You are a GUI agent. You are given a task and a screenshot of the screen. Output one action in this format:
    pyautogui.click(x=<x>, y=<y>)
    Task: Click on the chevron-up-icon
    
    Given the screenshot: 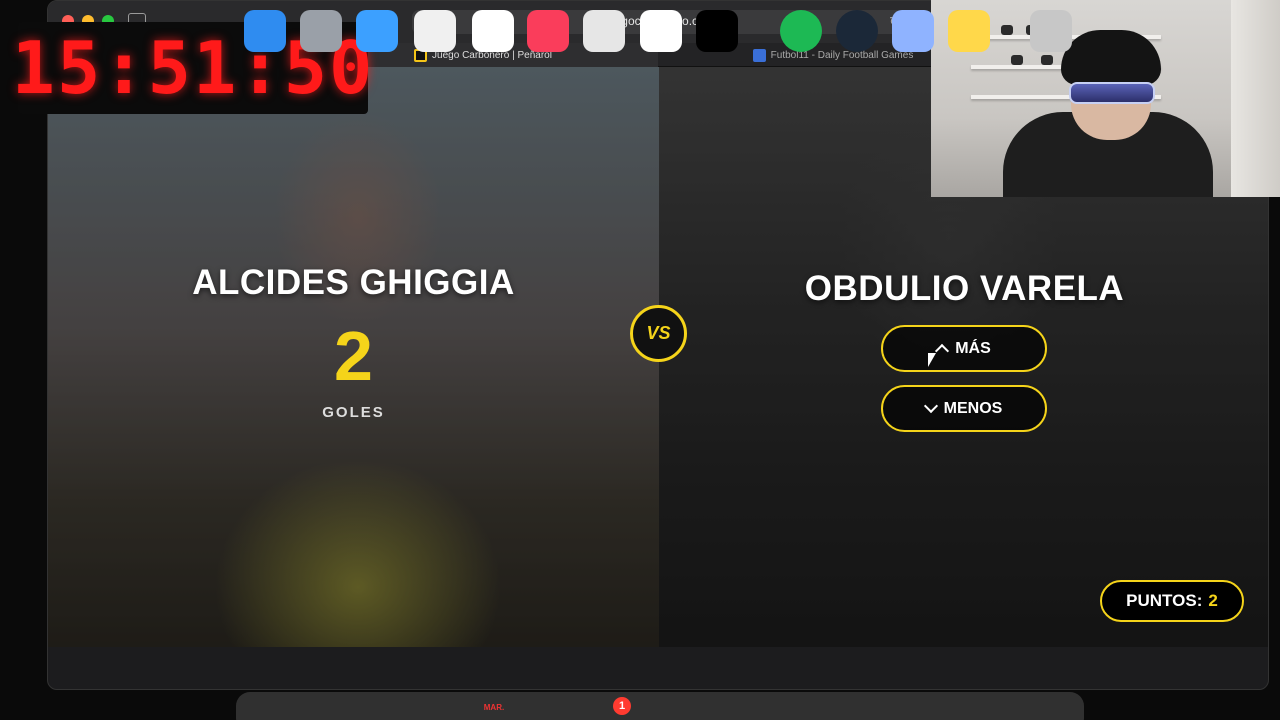 What is the action you would take?
    pyautogui.click(x=942, y=351)
    